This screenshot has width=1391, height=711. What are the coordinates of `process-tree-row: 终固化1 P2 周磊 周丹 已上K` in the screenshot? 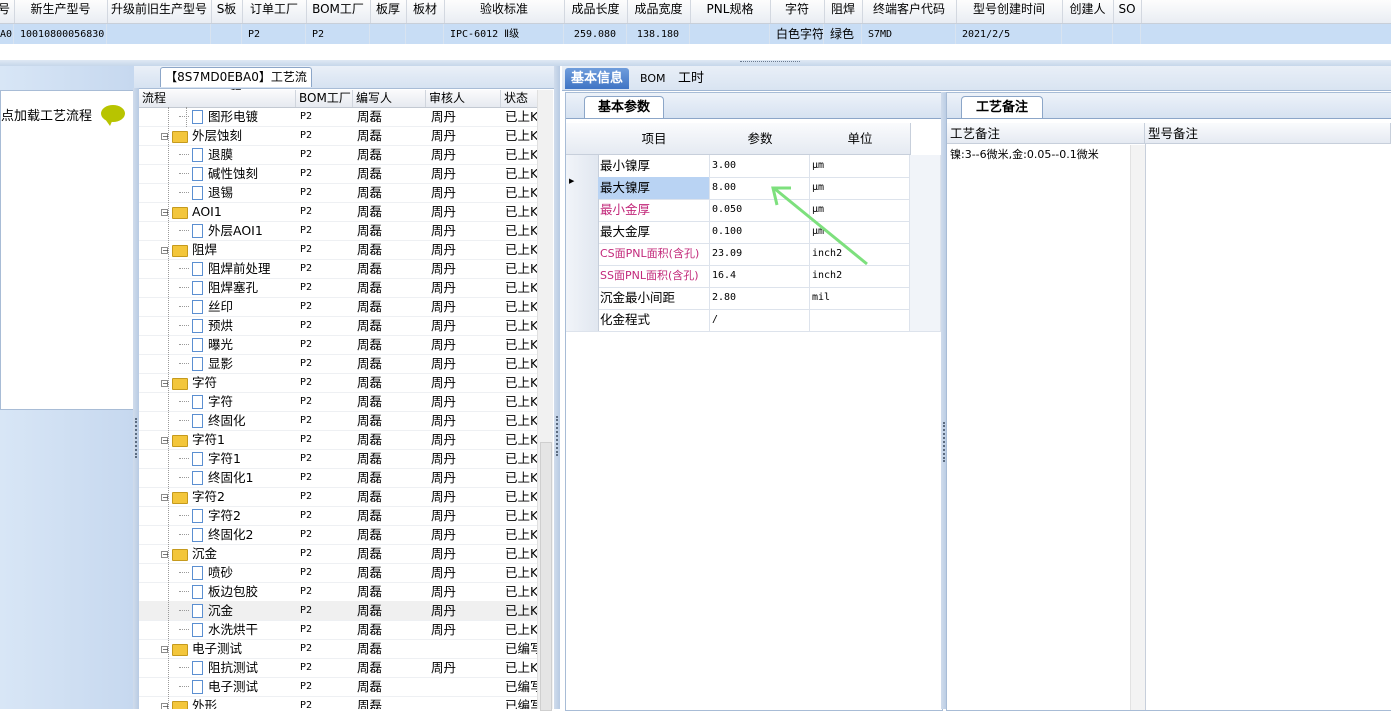 It's located at (339, 478).